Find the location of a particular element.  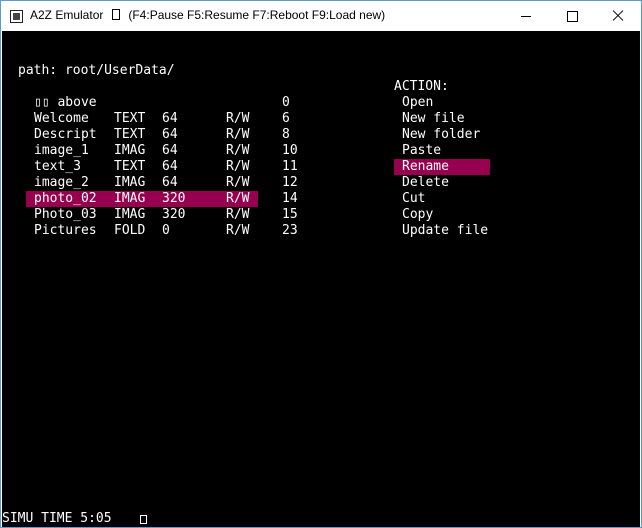

action-label: Open is located at coordinates (418, 102).